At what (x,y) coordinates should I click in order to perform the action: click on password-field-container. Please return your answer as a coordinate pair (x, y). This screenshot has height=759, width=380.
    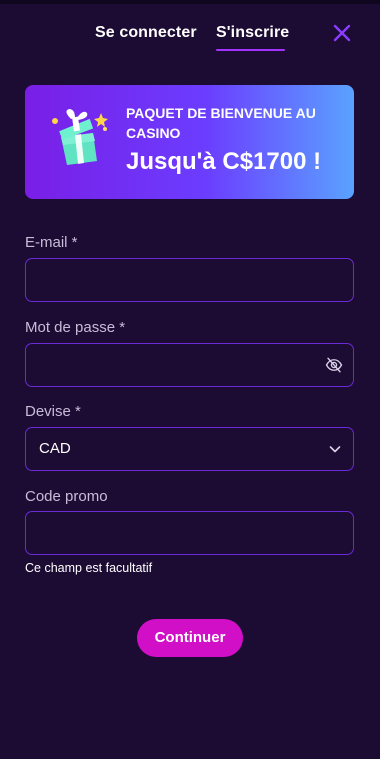
    Looking at the image, I should click on (189, 365).